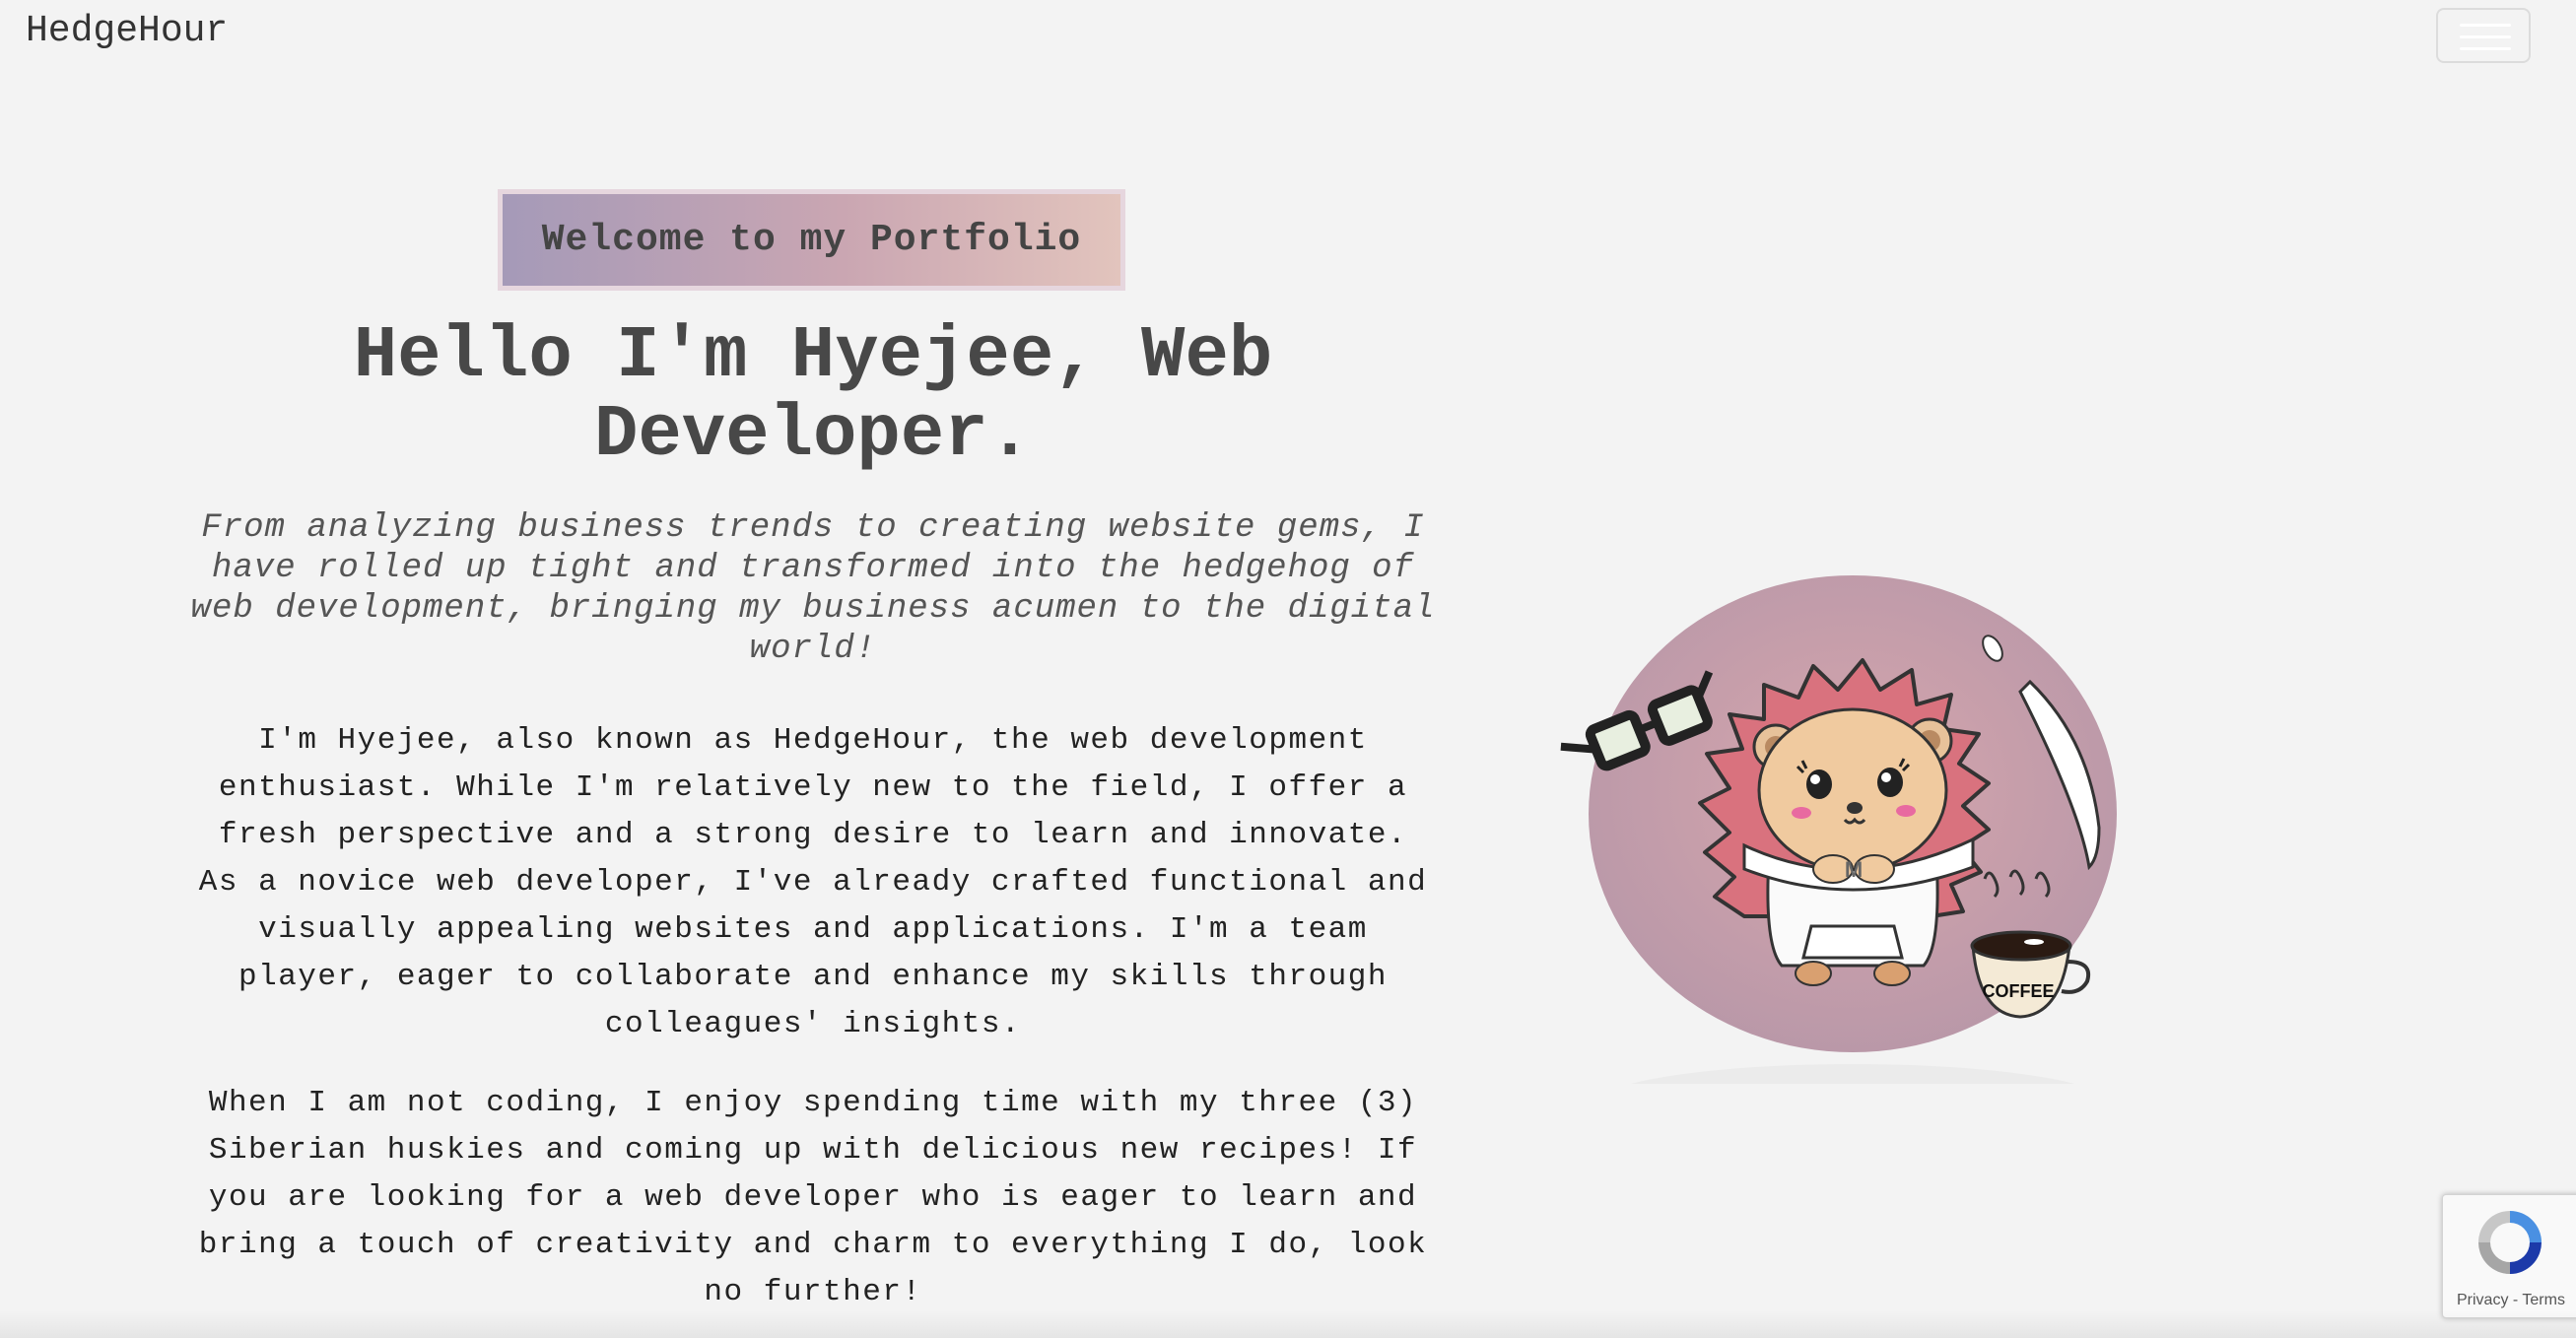 The height and width of the screenshot is (1338, 2576). I want to click on recaptcha-badge: Privacy - Terms, so click(2509, 1256).